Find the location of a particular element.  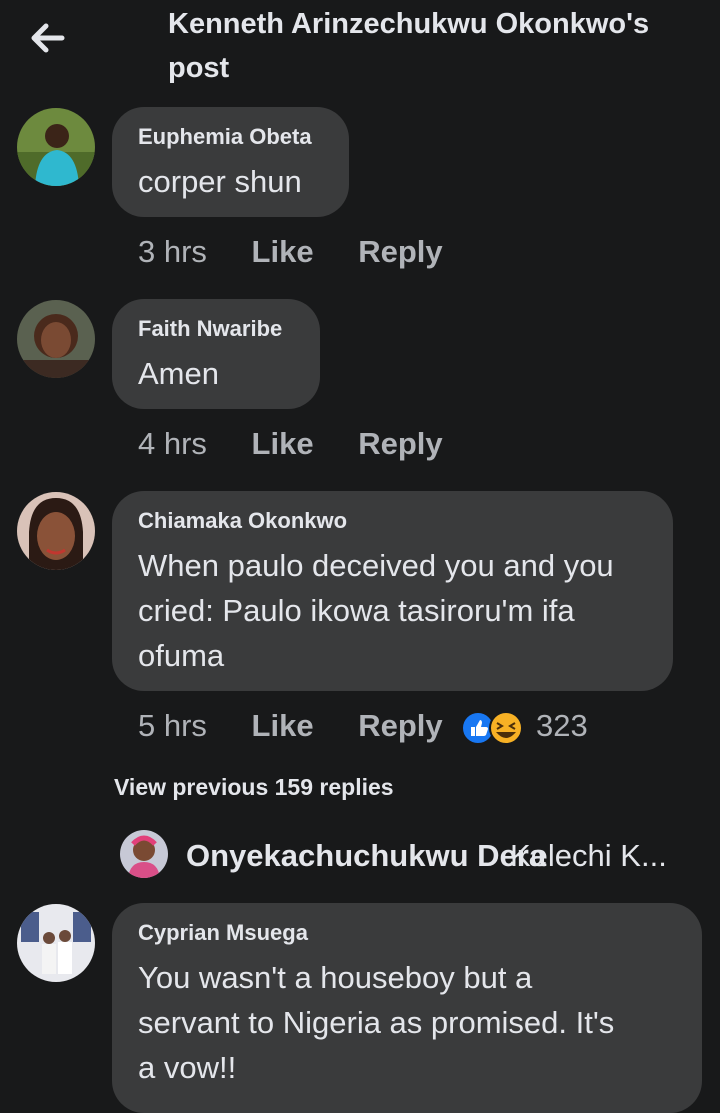

comment-actions: 4 hrs Like Reply is located at coordinates (290, 444).